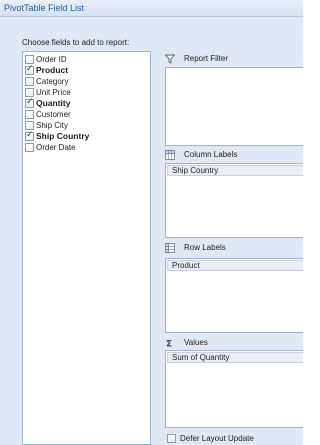 This screenshot has height=445, width=320. Describe the element at coordinates (76, 42) in the screenshot. I see `choose-fields-label: Choose fields to add to report:` at that location.